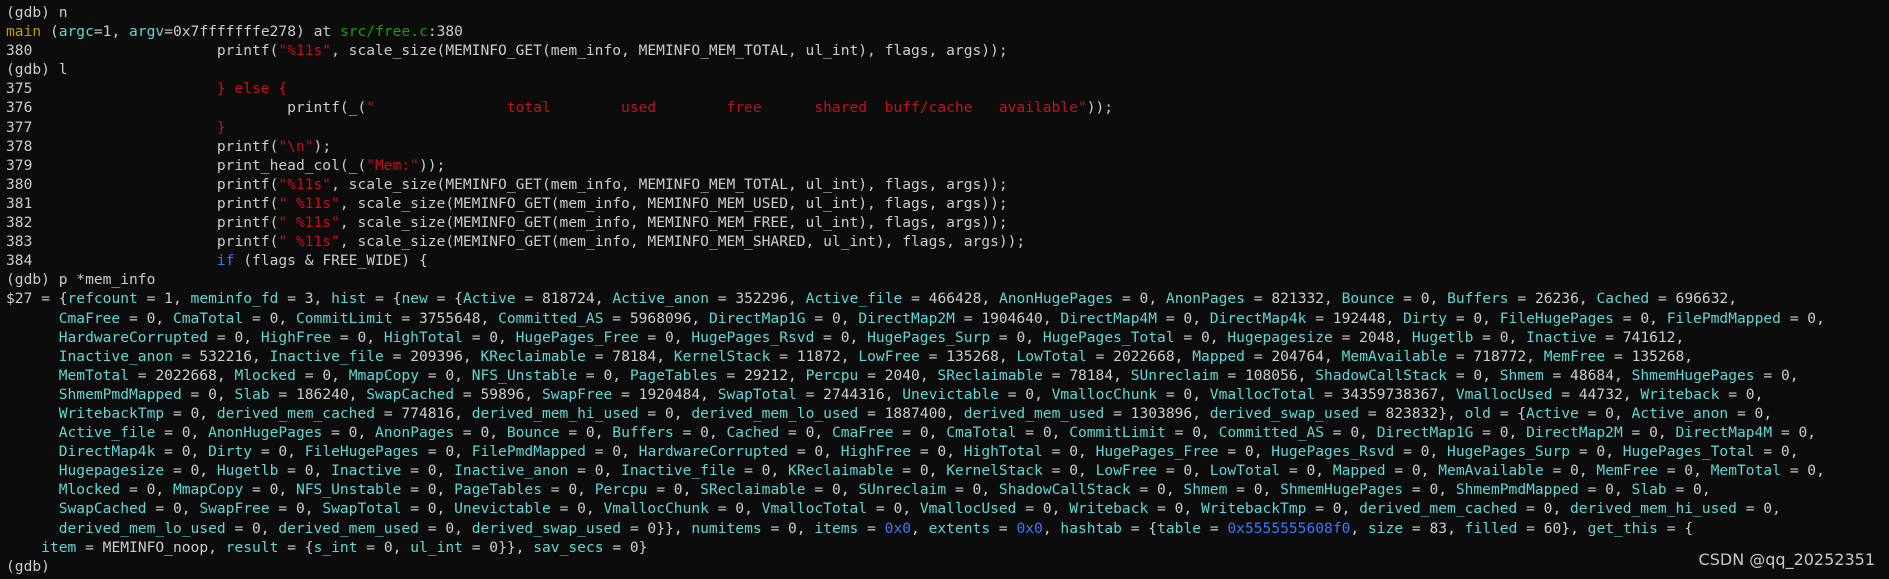 The image size is (1889, 579). What do you see at coordinates (326, 356) in the screenshot?
I see `terminal-text-segment: Inactive_file` at bounding box center [326, 356].